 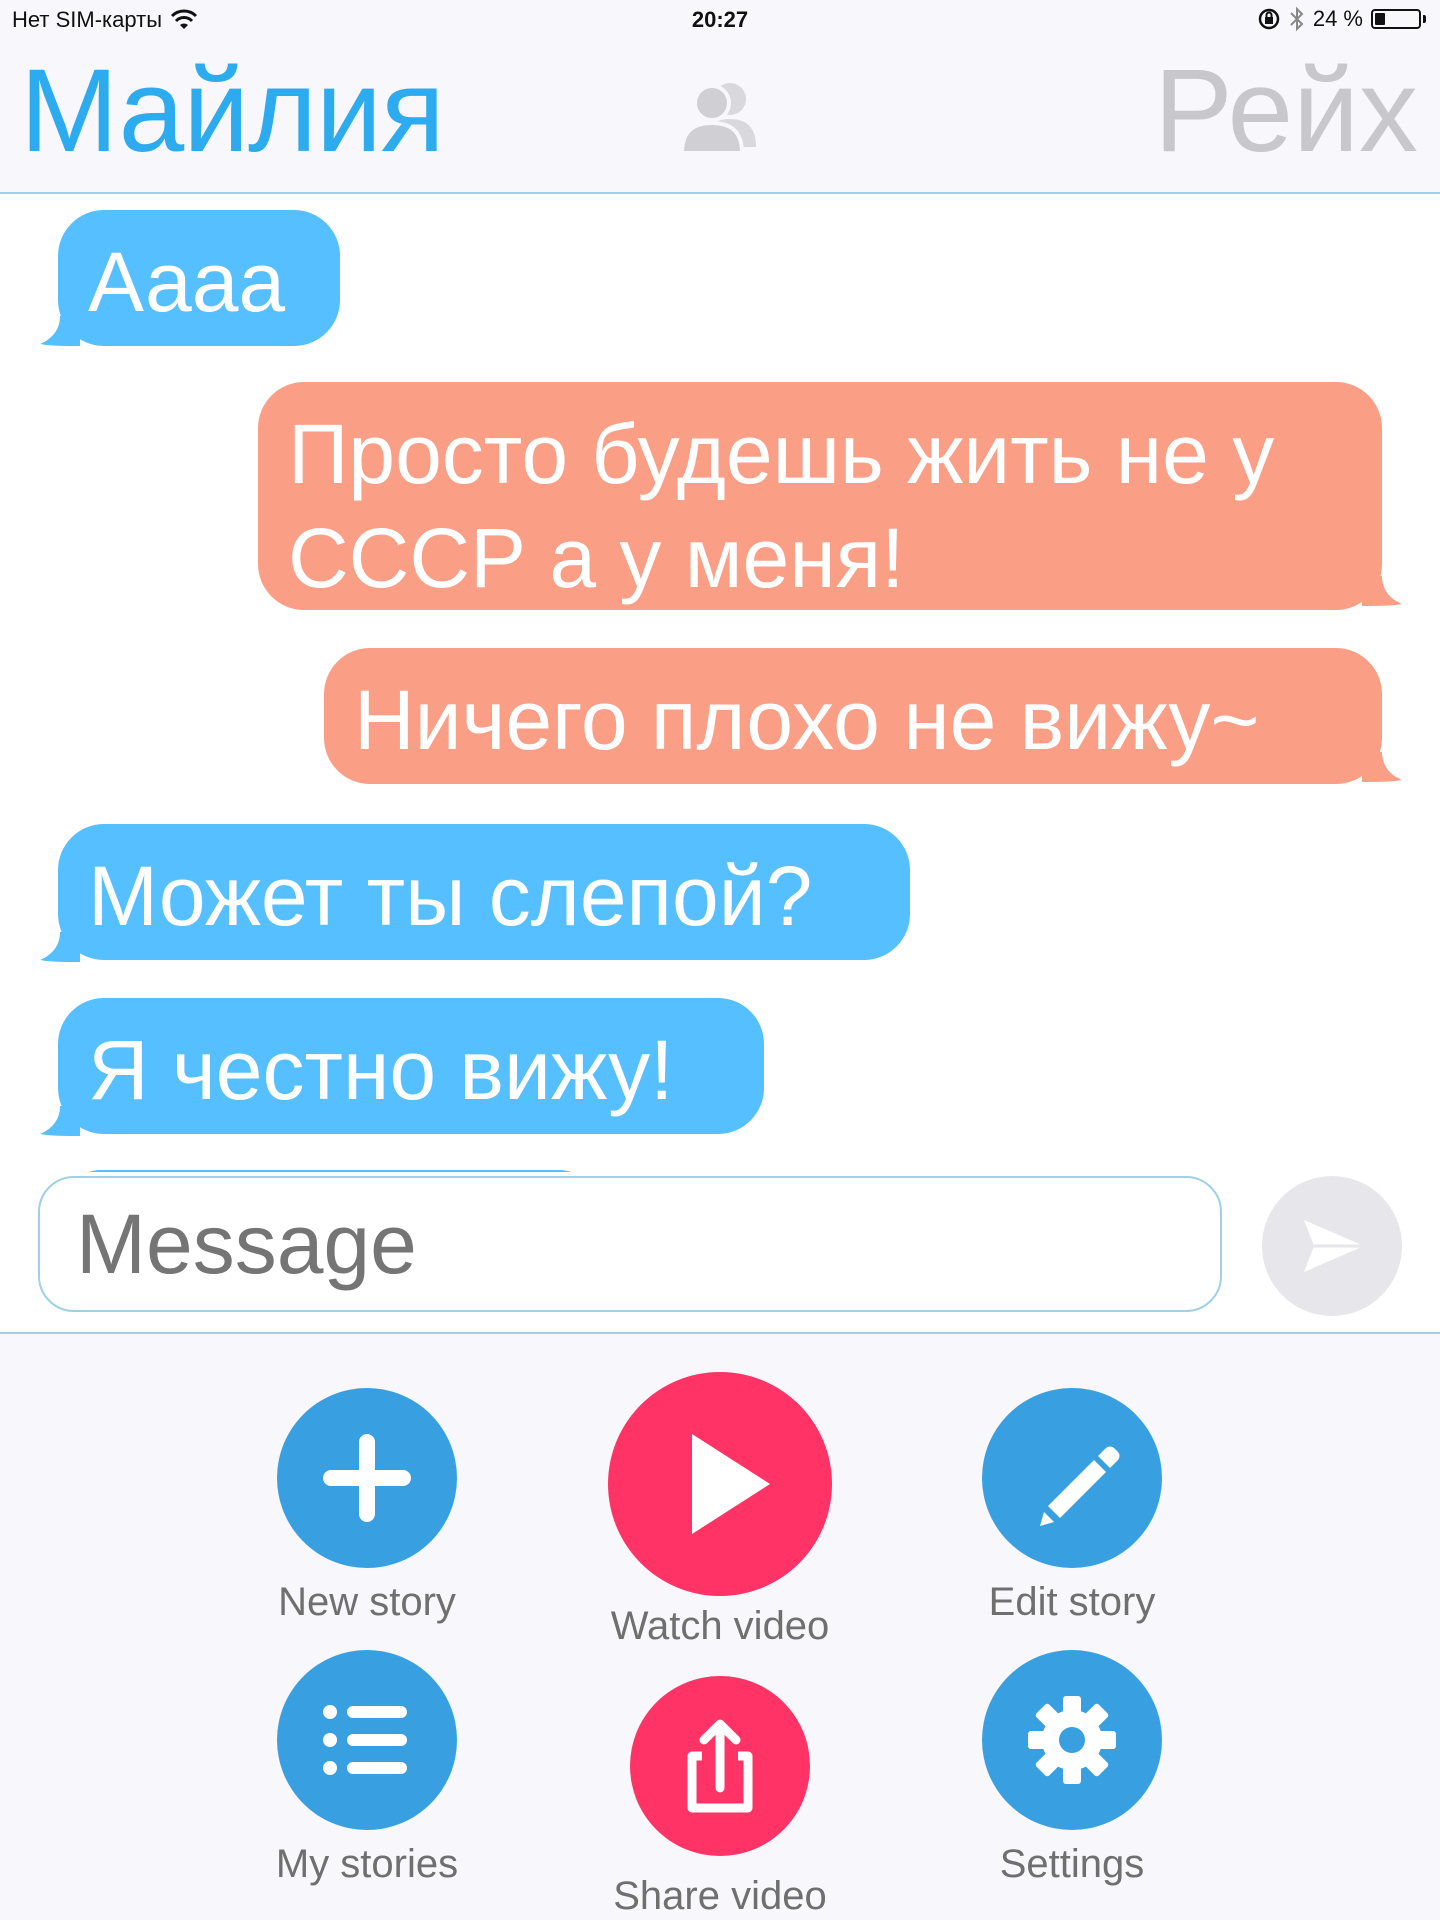 I want to click on rotation-lock-icon, so click(x=1269, y=19).